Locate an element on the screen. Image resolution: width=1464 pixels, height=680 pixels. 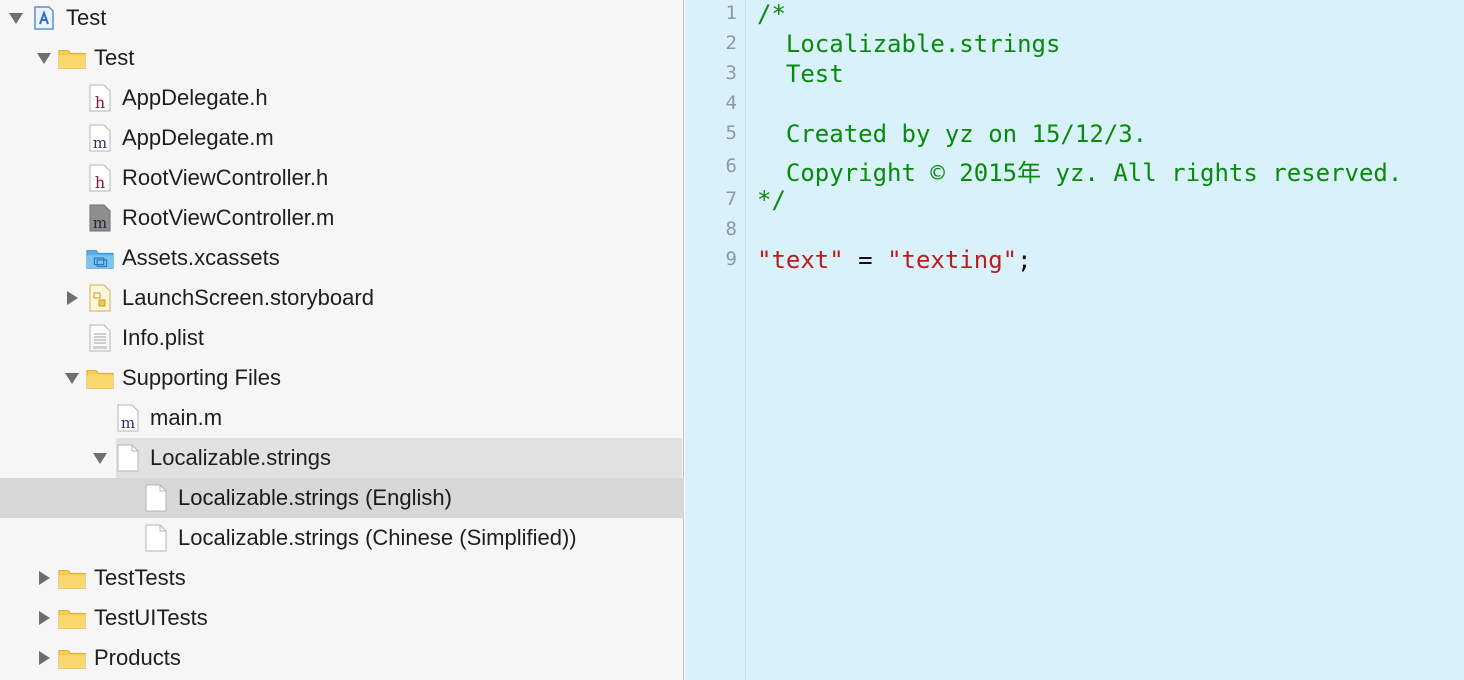
line-number: 2 is located at coordinates (731, 43).